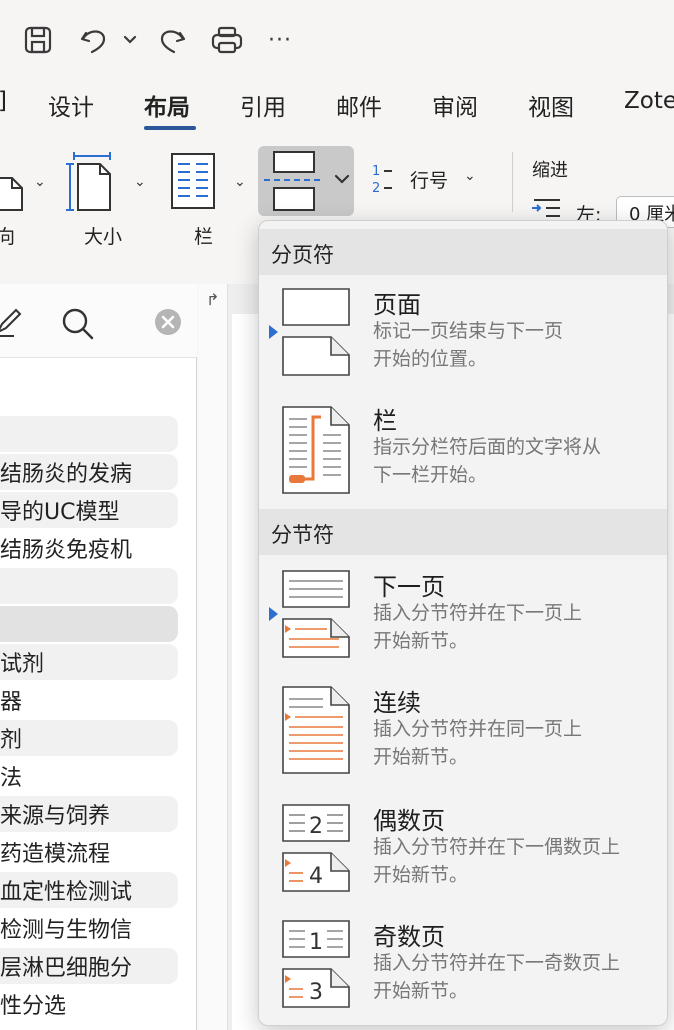 The width and height of the screenshot is (674, 1030). What do you see at coordinates (337, 40) in the screenshot?
I see `quick-access-toolbar: ···` at bounding box center [337, 40].